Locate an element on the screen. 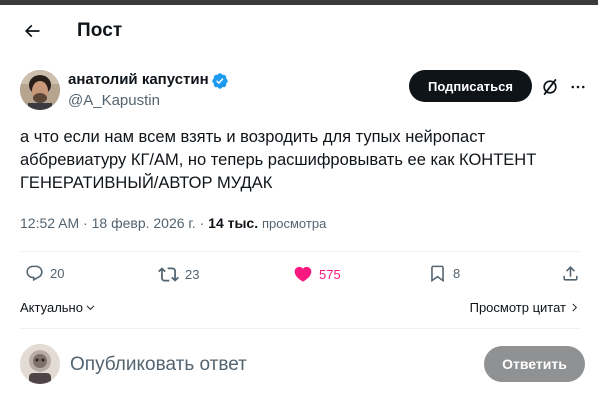 This screenshot has height=409, width=598. tweet-text-line: ГЕНЕРАТИВНЫЙ/АВТОР МУДАК is located at coordinates (146, 183).